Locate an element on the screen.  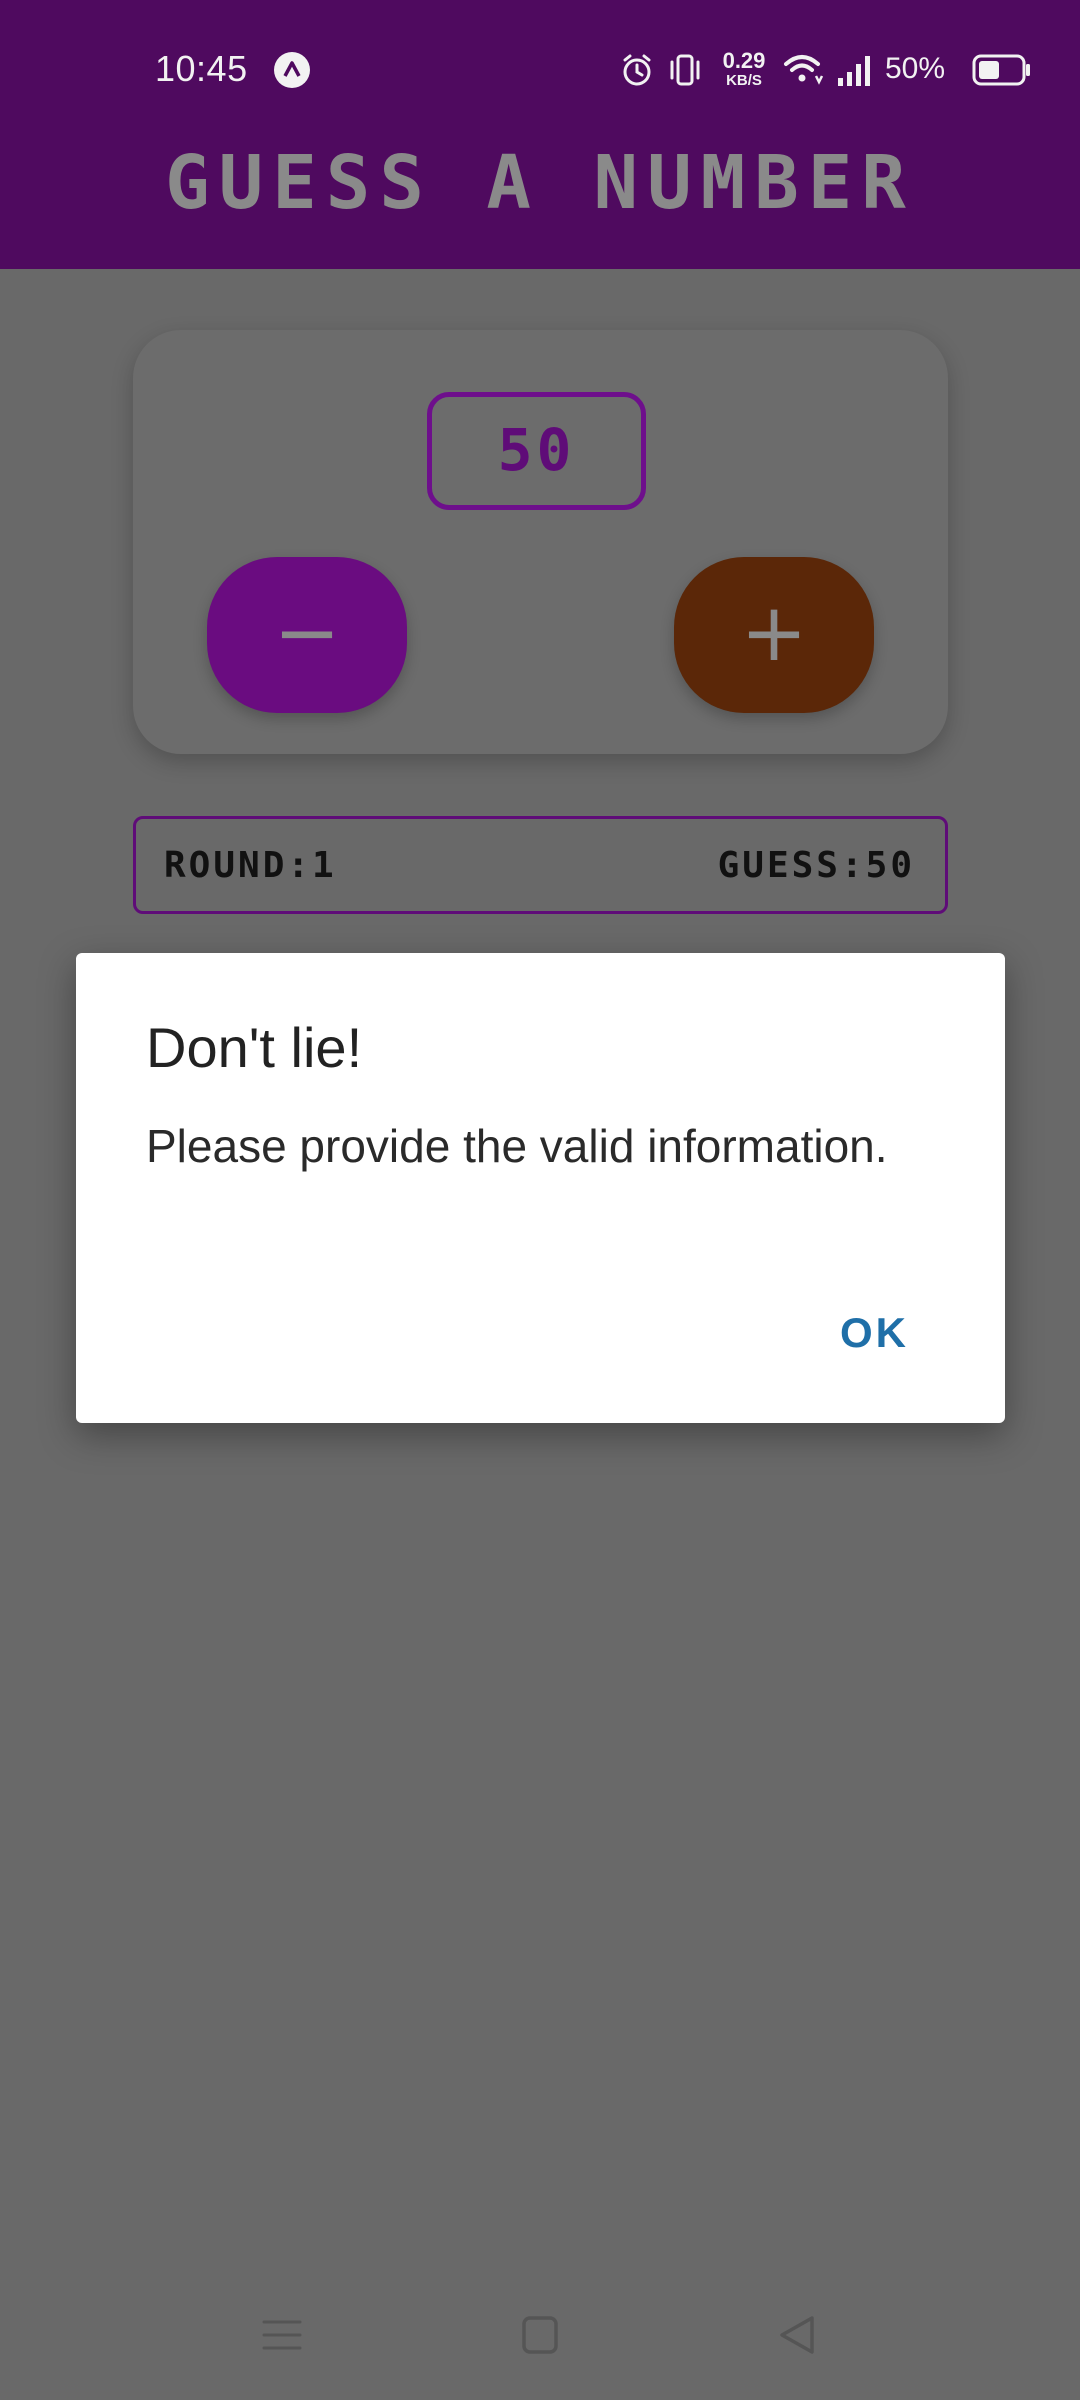
app-title: GUESS A NUMBER is located at coordinates (540, 183).